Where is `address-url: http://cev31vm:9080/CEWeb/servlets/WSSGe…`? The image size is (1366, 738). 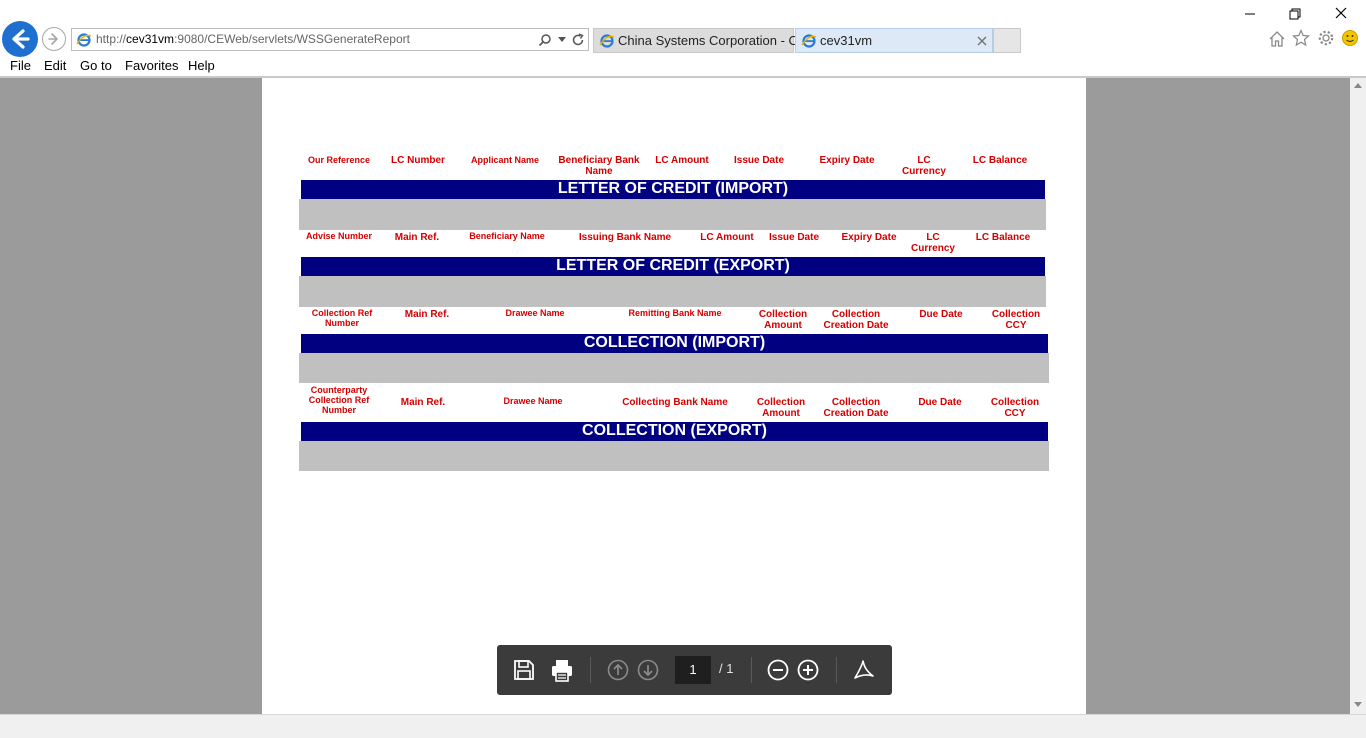
address-url: http://cev31vm:9080/CEWeb/servlets/WSSGe… is located at coordinates (253, 39).